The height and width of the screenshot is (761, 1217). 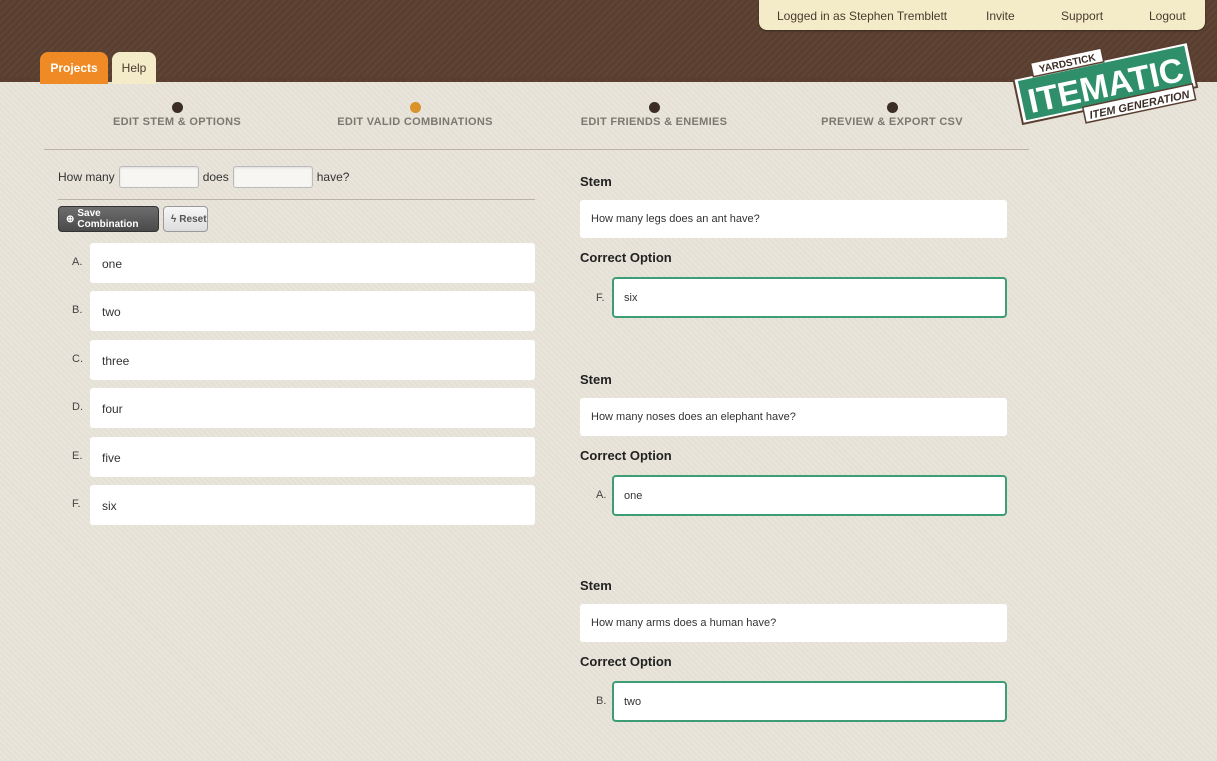 What do you see at coordinates (601, 701) in the screenshot?
I see `correct-option-letter: B.` at bounding box center [601, 701].